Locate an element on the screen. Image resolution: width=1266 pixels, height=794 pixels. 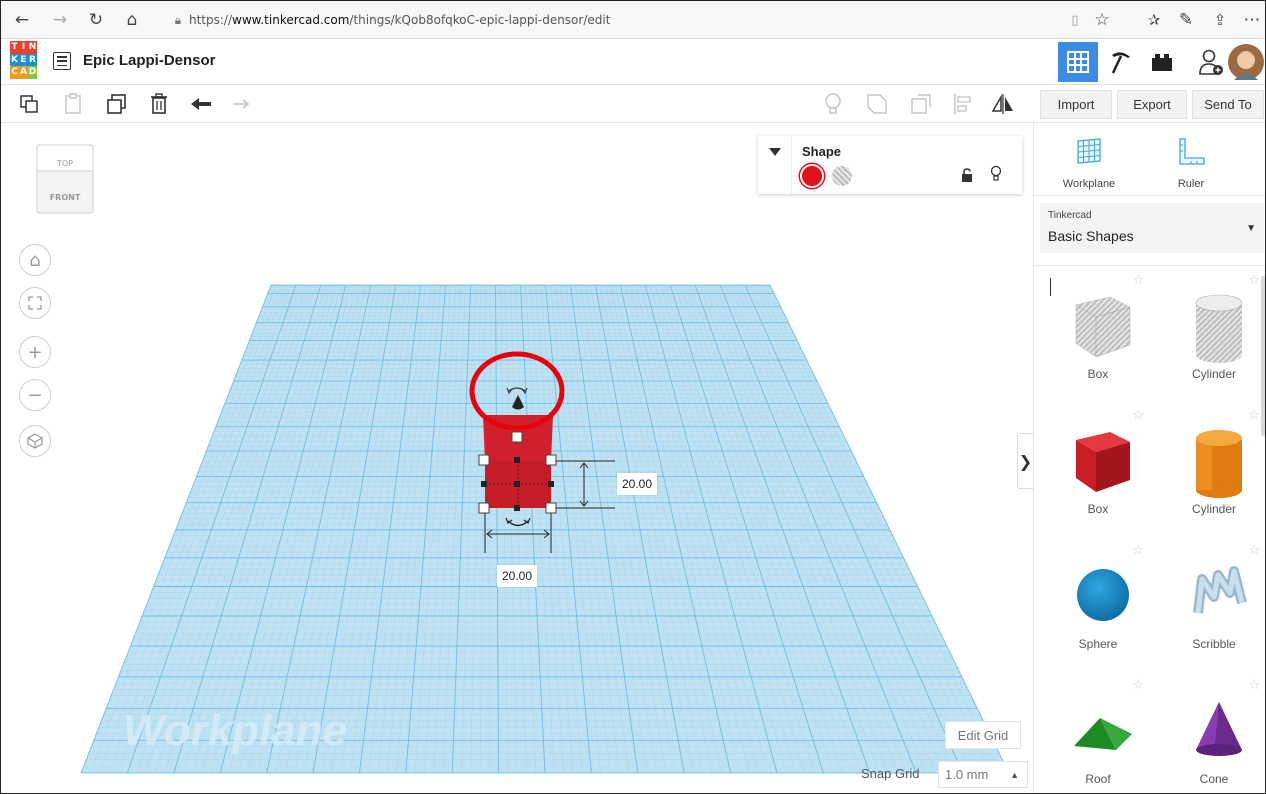
group-icon is located at coordinates (877, 104).